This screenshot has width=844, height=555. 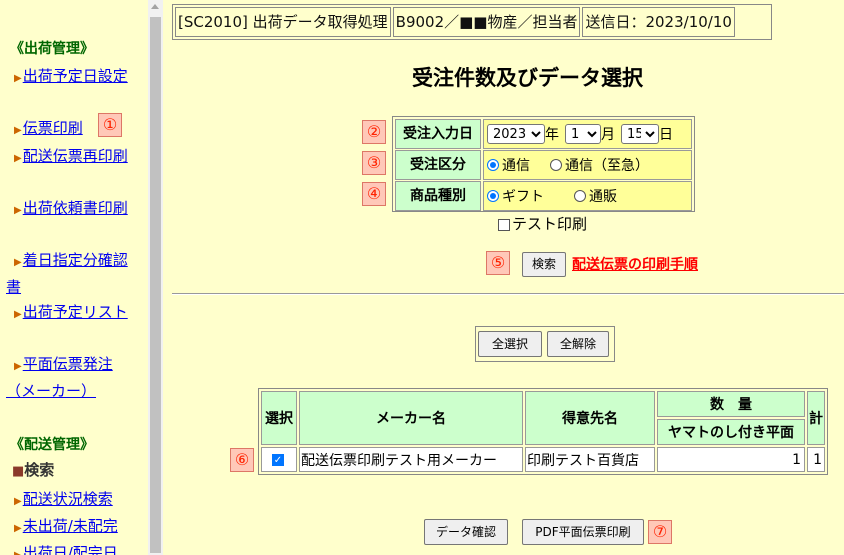 I want to click on sidebar-item-request-print: ▶出荷依頼書印刷, so click(x=71, y=209).